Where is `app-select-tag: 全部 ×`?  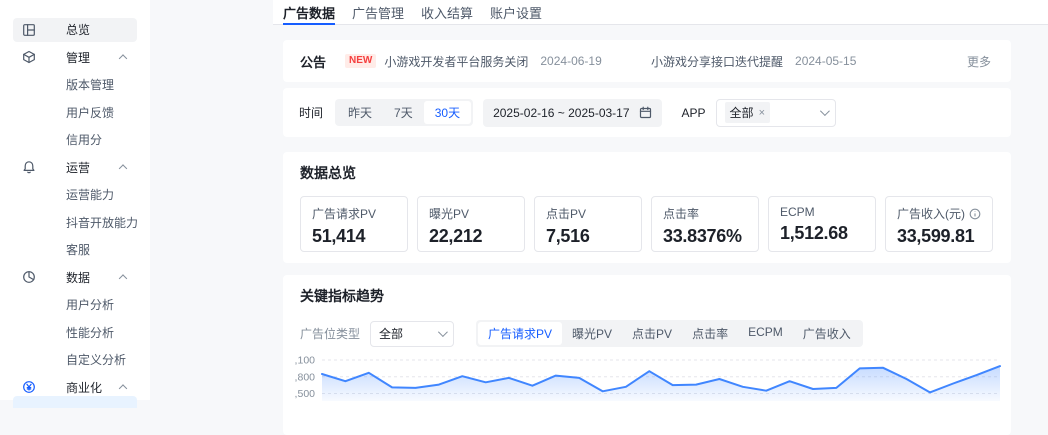
app-select-tag: 全部 × is located at coordinates (747, 112).